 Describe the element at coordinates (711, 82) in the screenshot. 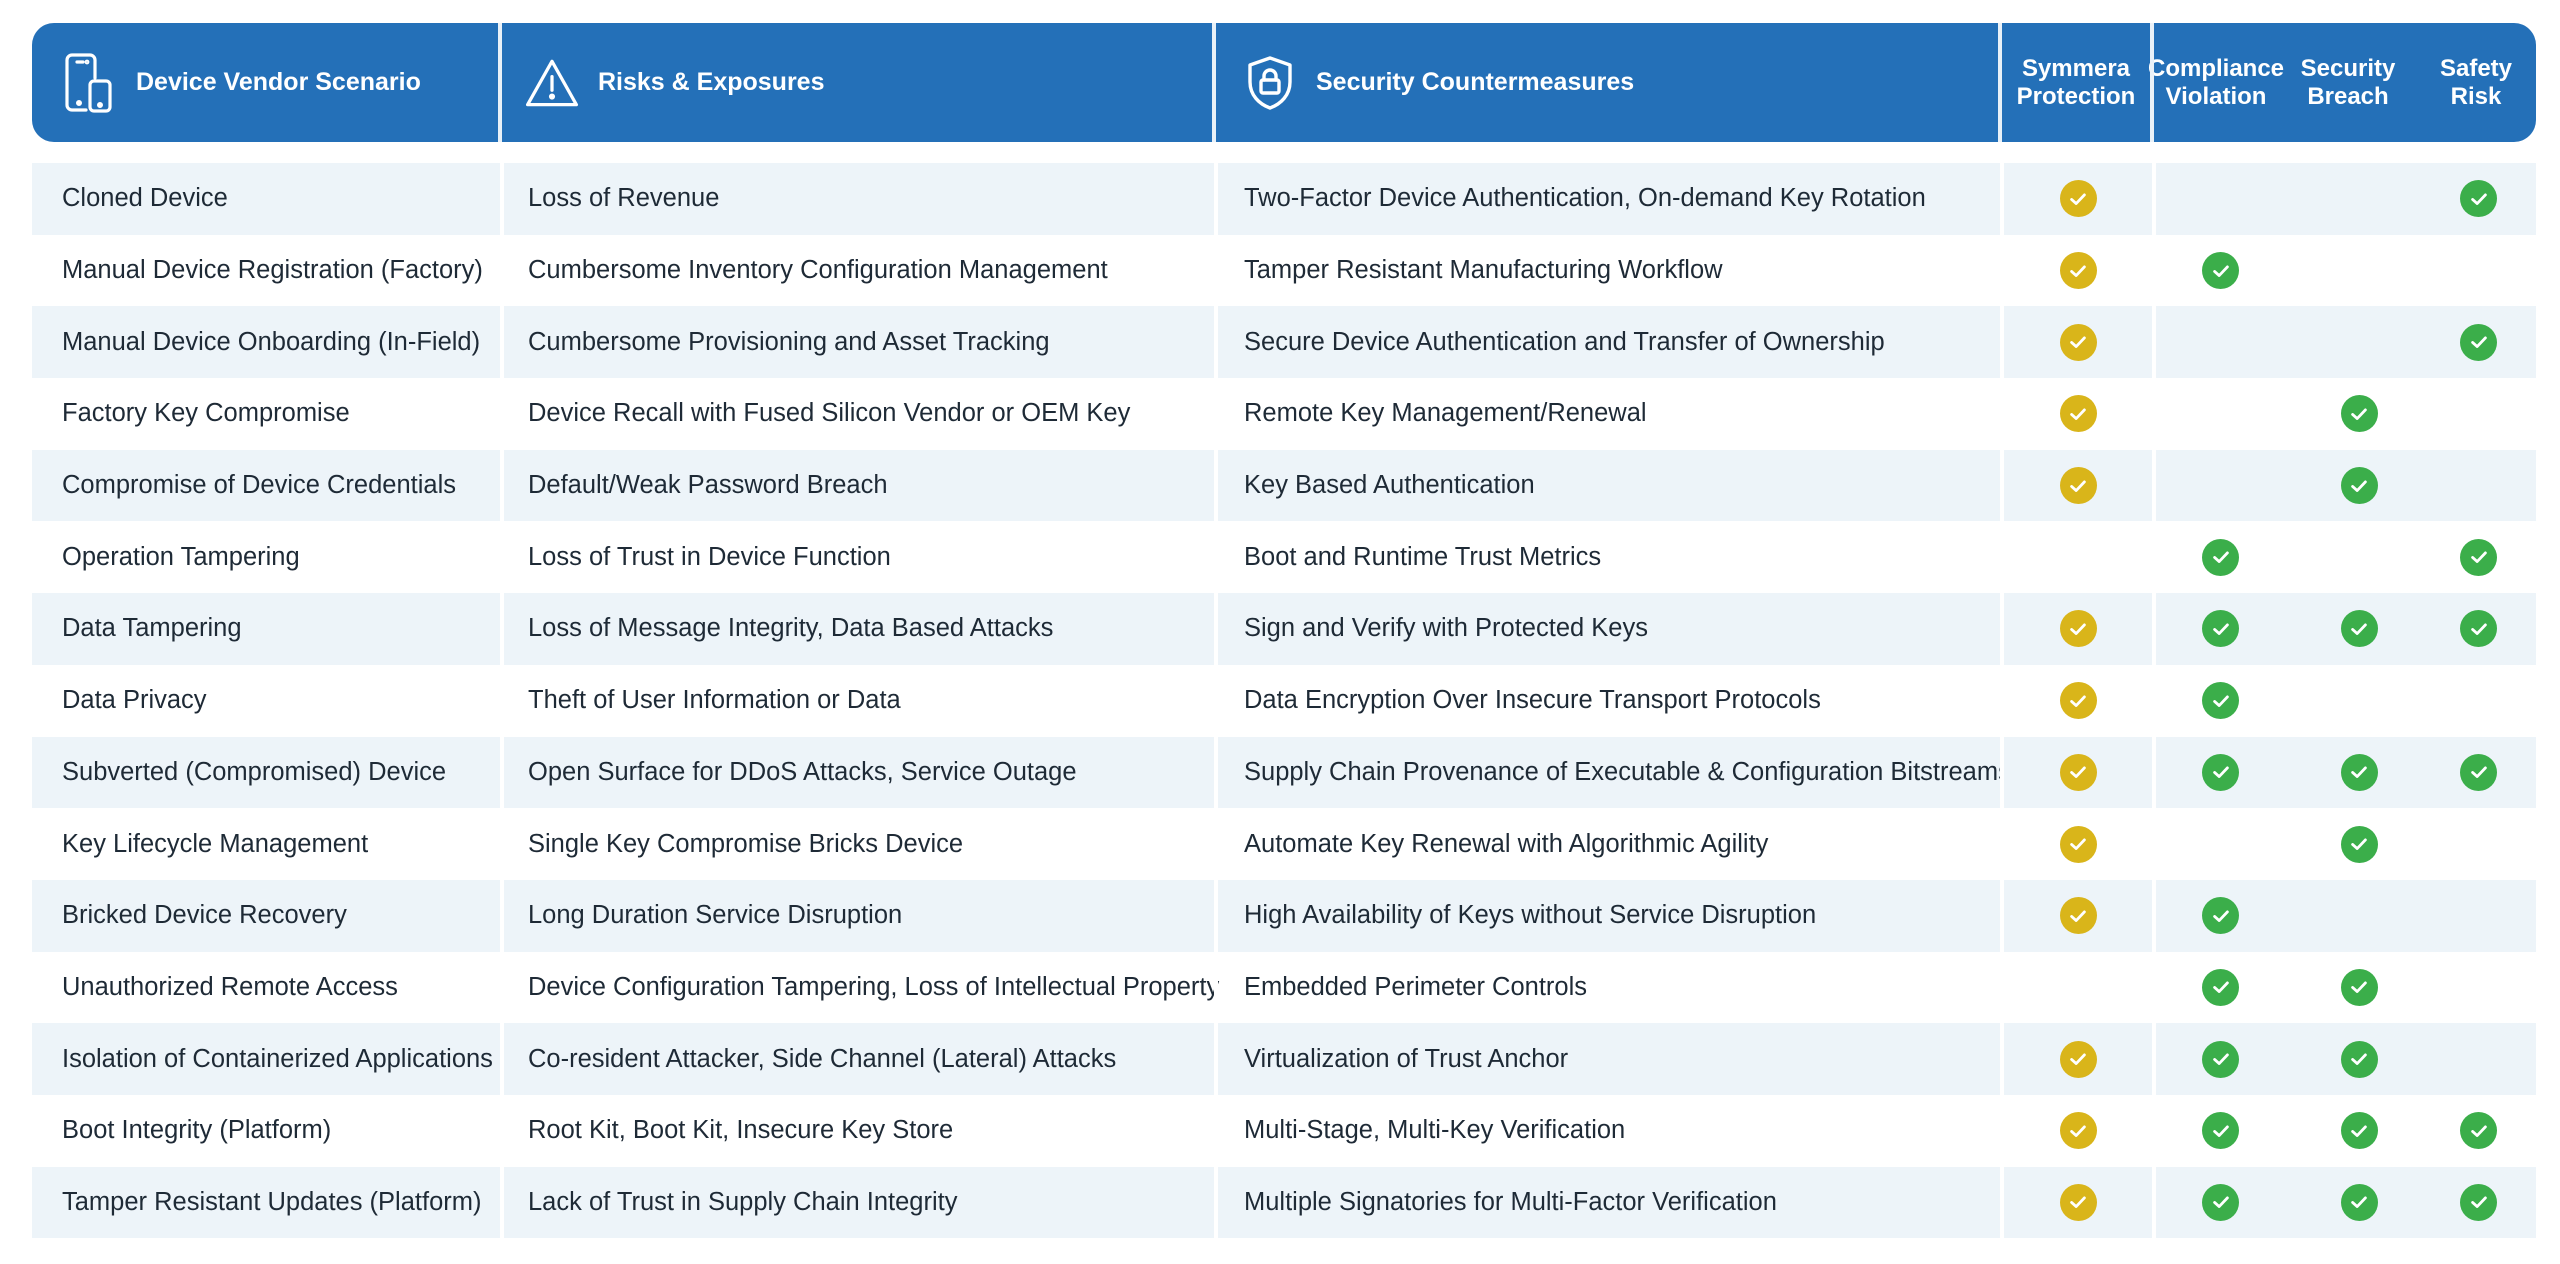

I see `header-label: Risks & Exposures` at that location.